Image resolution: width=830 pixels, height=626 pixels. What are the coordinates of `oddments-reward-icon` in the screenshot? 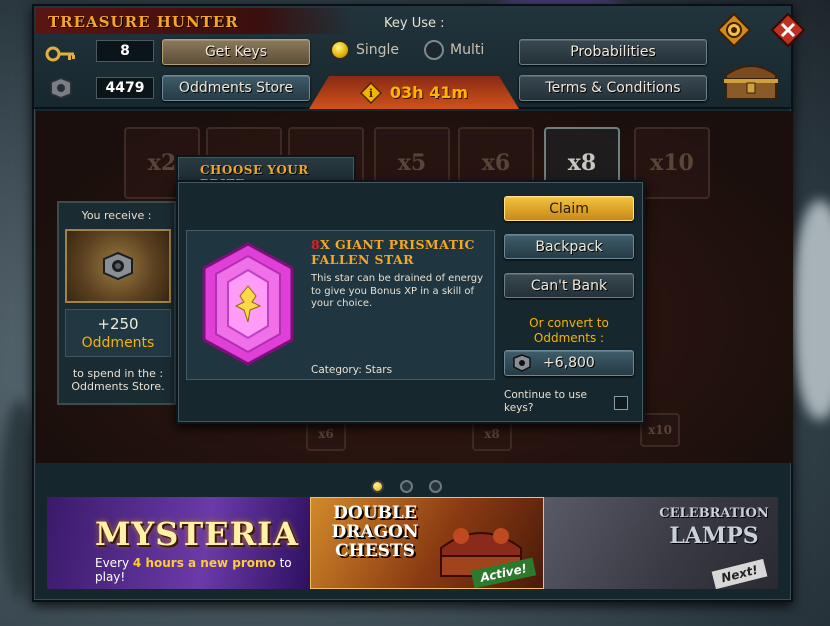 It's located at (118, 266).